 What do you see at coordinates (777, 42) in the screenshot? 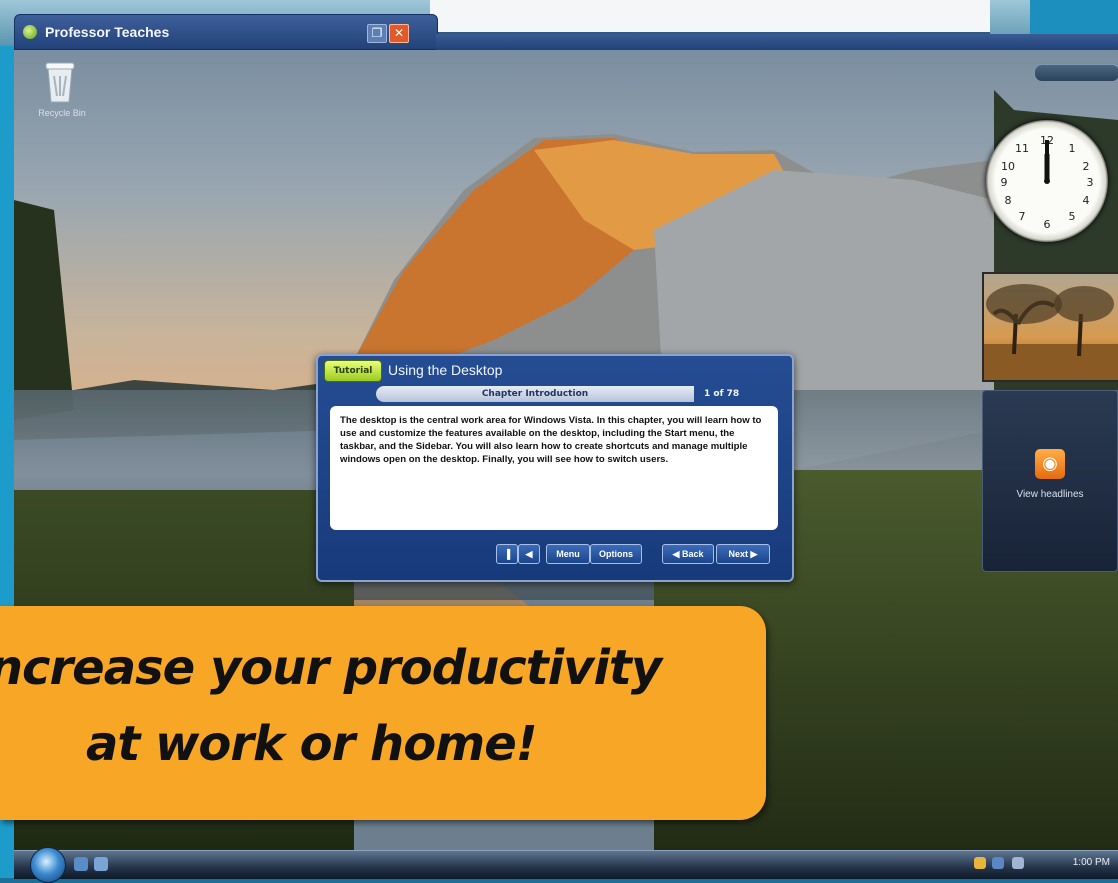
I see `window-frame-top` at bounding box center [777, 42].